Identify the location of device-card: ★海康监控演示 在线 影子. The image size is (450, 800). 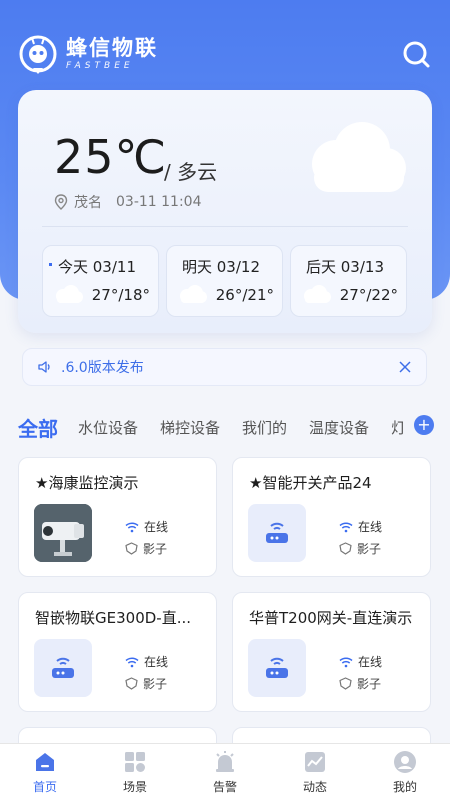
(117, 517).